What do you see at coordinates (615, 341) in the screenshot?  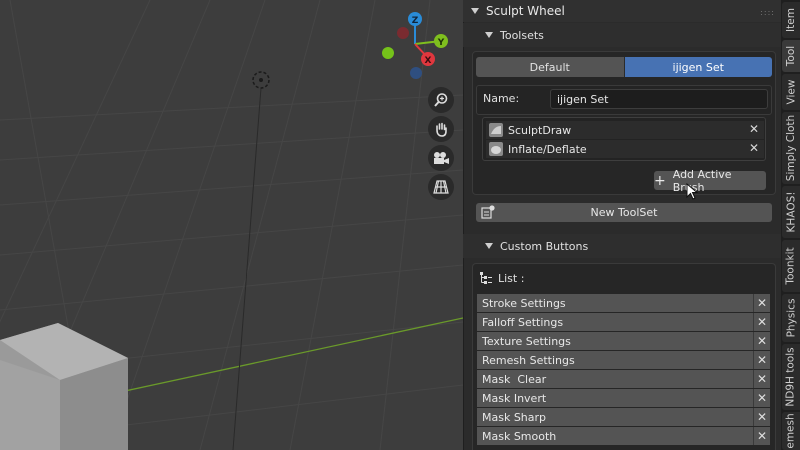 I see `list-item-texture-settings: Texture Settings` at bounding box center [615, 341].